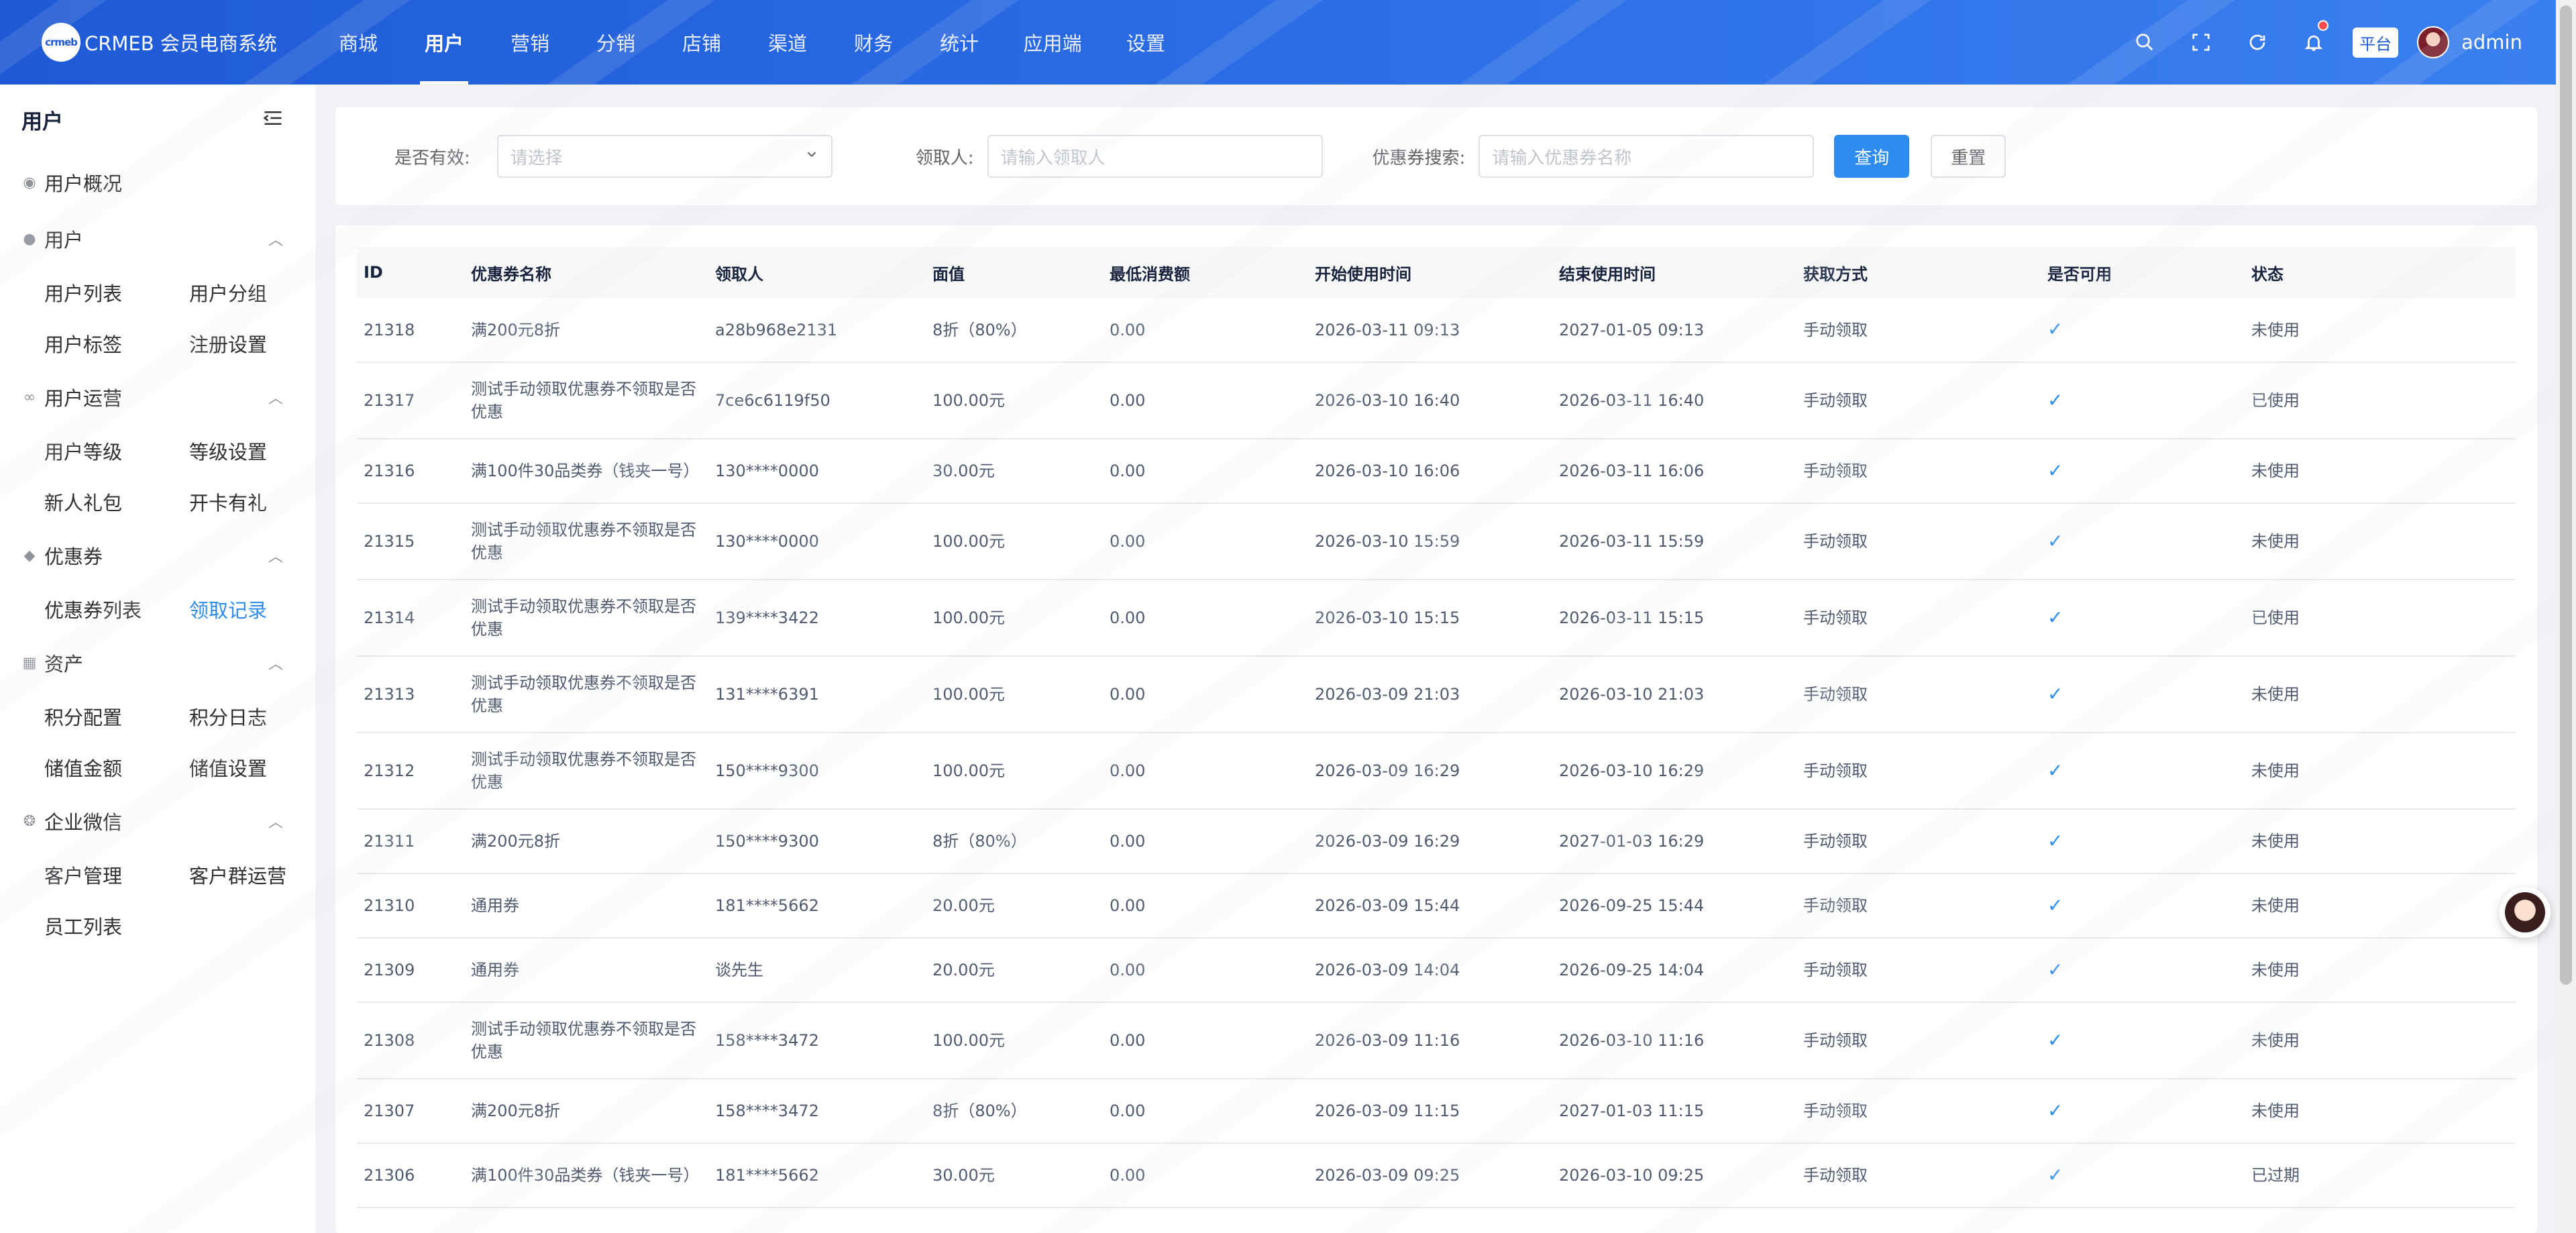 The height and width of the screenshot is (1233, 2576). I want to click on fullscreen-icon, so click(2201, 43).